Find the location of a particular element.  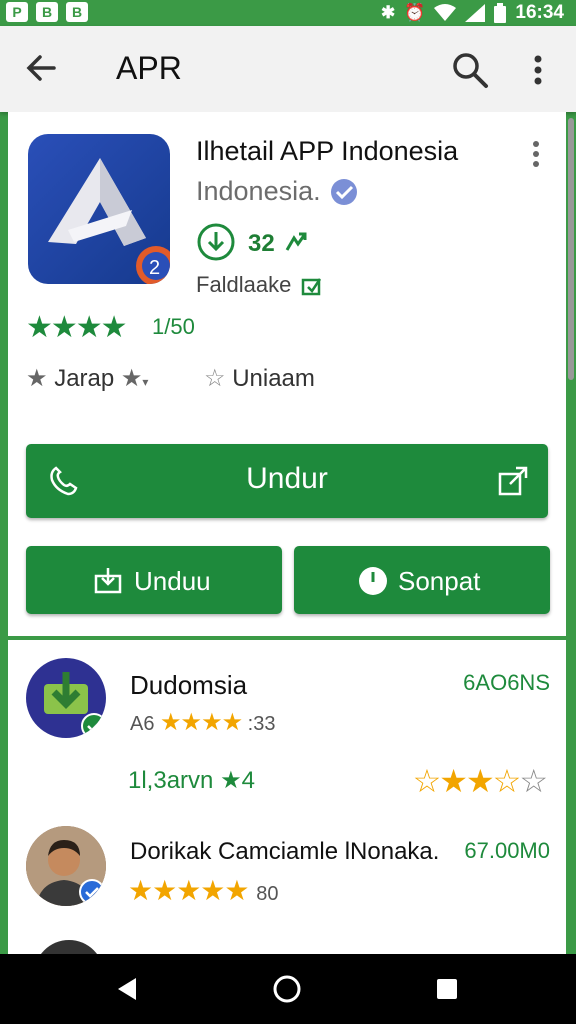

review-helpful: 1l,3arvn ★4 is located at coordinates (191, 780).